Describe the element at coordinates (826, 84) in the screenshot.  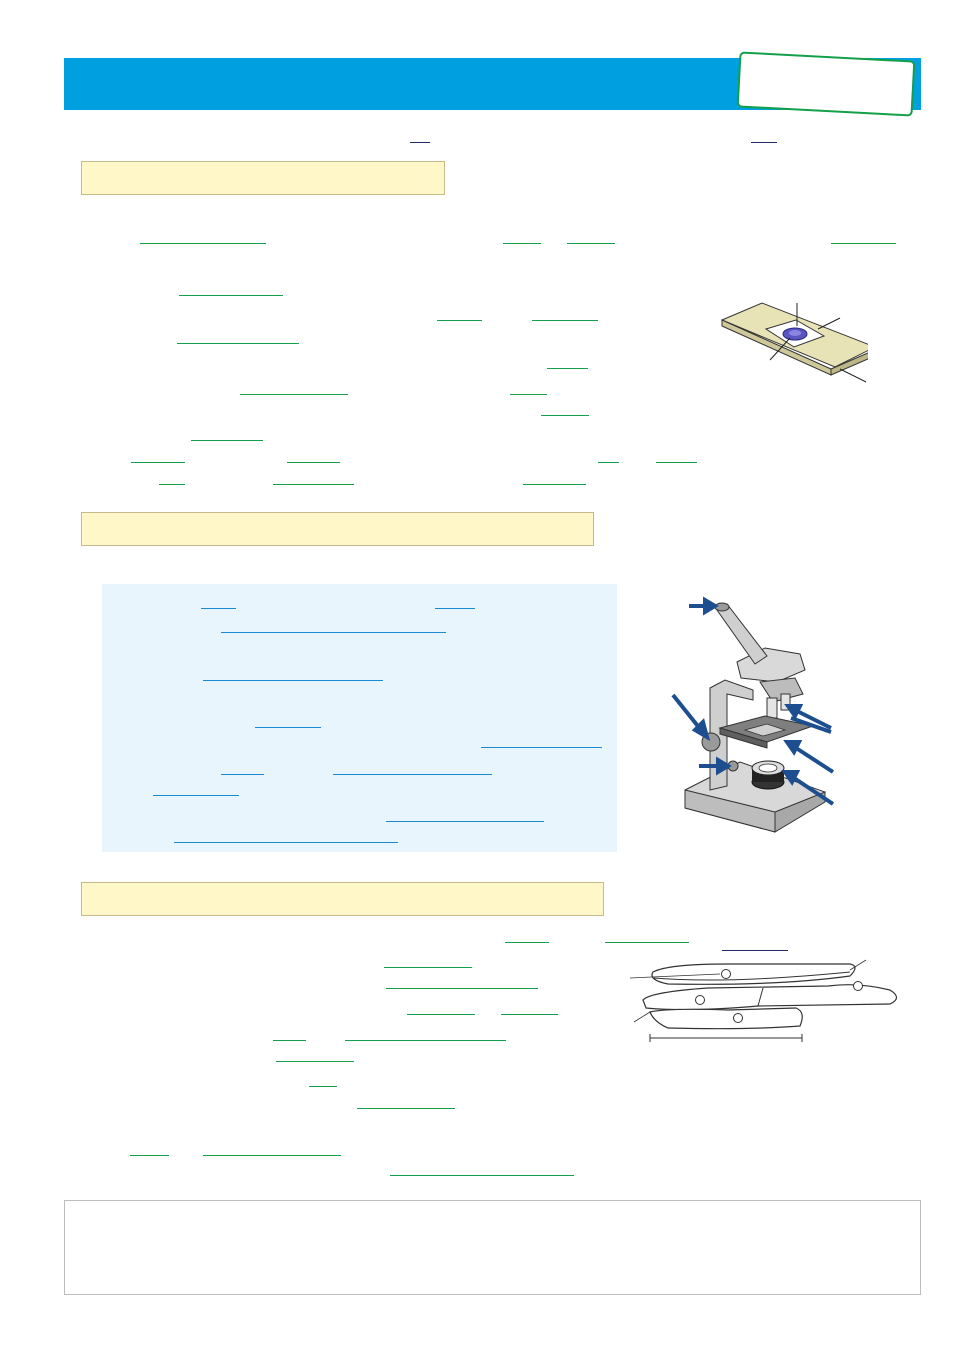
I see `title-stamp` at that location.